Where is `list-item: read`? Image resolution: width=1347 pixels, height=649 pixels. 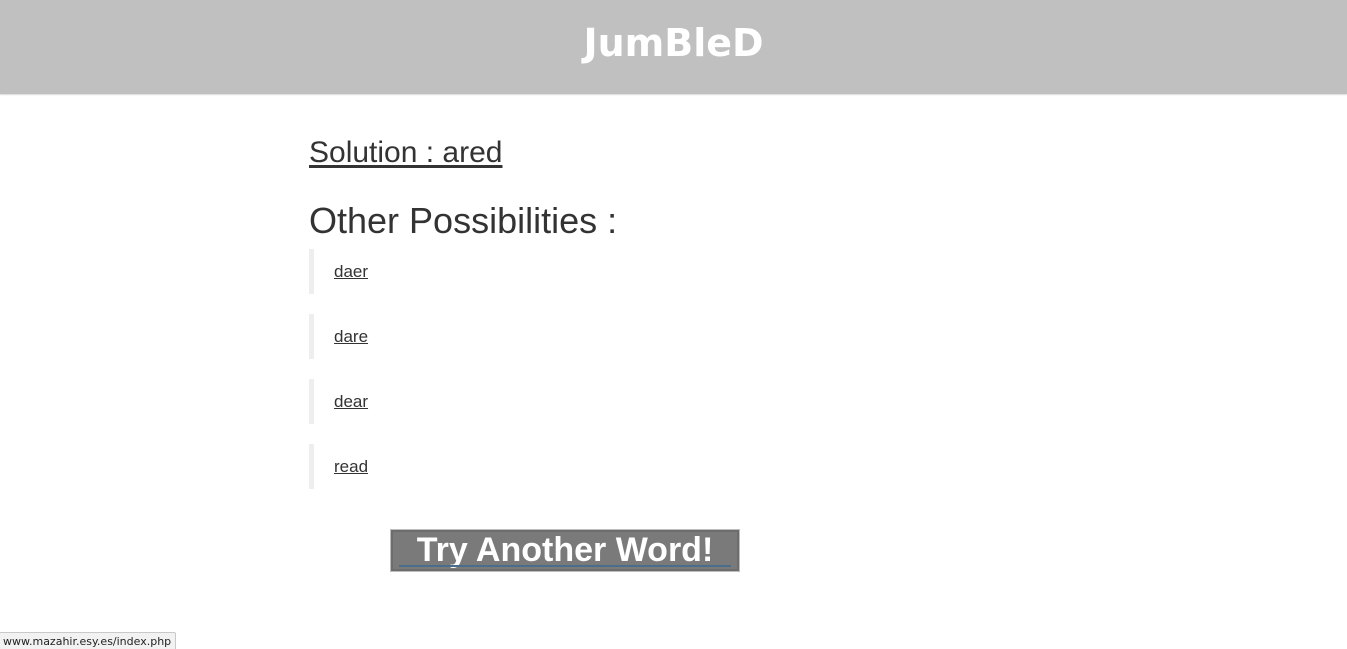 list-item: read is located at coordinates (338, 466).